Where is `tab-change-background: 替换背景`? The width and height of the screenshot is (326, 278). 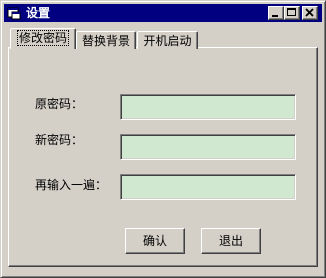
tab-change-background: 替换背景 is located at coordinates (106, 40).